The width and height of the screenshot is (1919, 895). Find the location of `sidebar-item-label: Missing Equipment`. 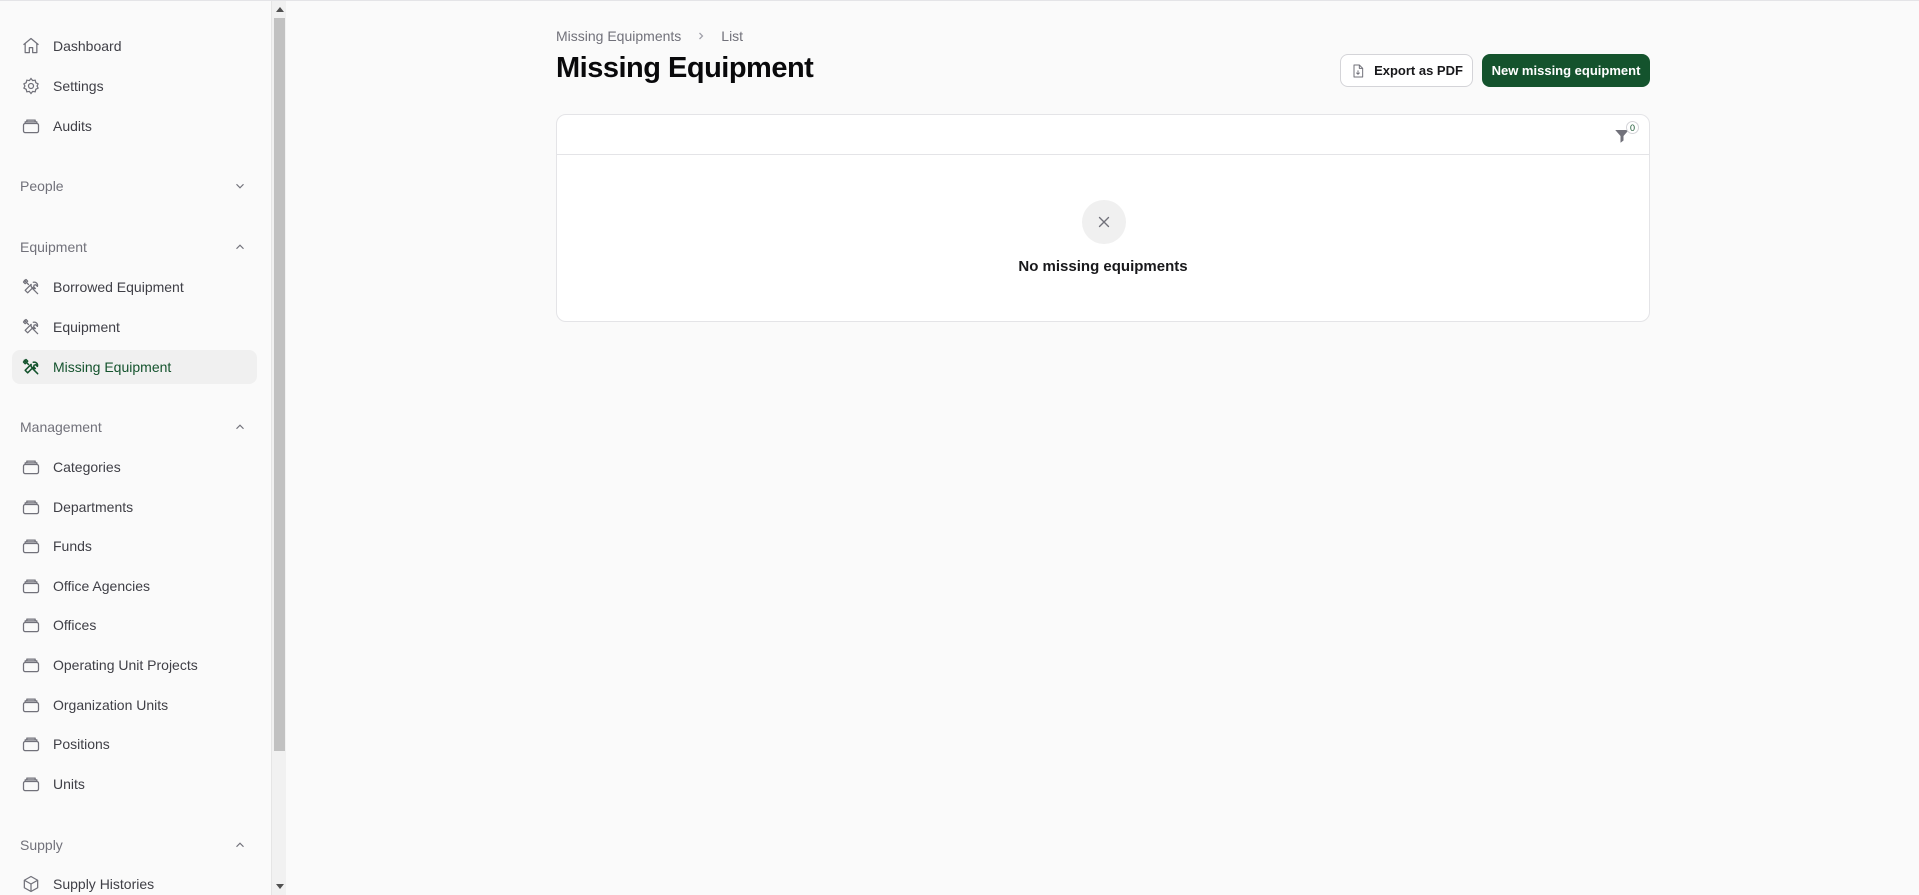

sidebar-item-label: Missing Equipment is located at coordinates (112, 367).